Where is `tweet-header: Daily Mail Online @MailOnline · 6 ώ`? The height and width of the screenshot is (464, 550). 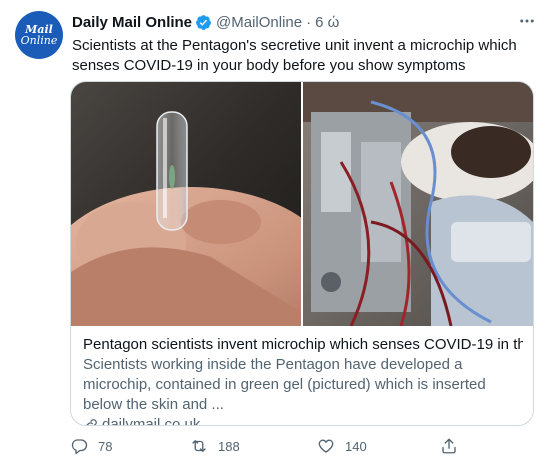 tweet-header: Daily Mail Online @MailOnline · 6 ώ is located at coordinates (301, 22).